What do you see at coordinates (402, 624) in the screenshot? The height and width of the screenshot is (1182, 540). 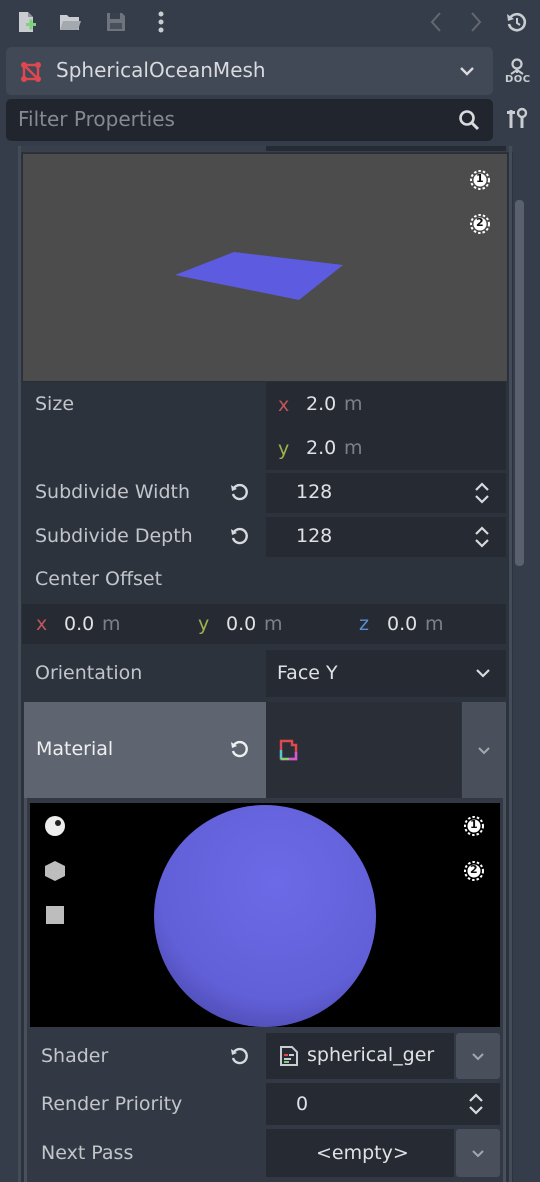 I see `center-offset-z-input: 0.0` at bounding box center [402, 624].